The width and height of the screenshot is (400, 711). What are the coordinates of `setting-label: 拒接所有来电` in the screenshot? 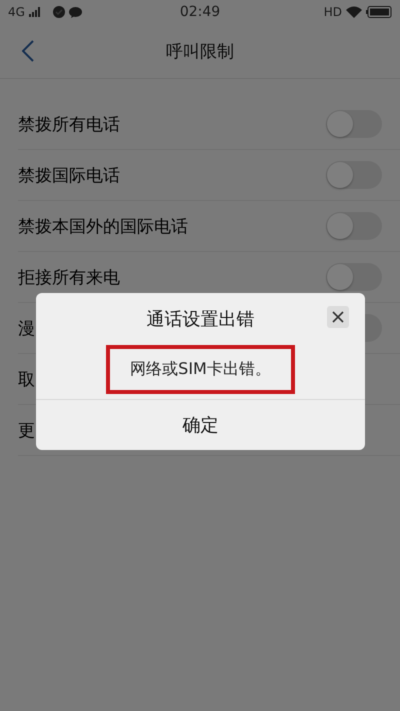 It's located at (69, 277).